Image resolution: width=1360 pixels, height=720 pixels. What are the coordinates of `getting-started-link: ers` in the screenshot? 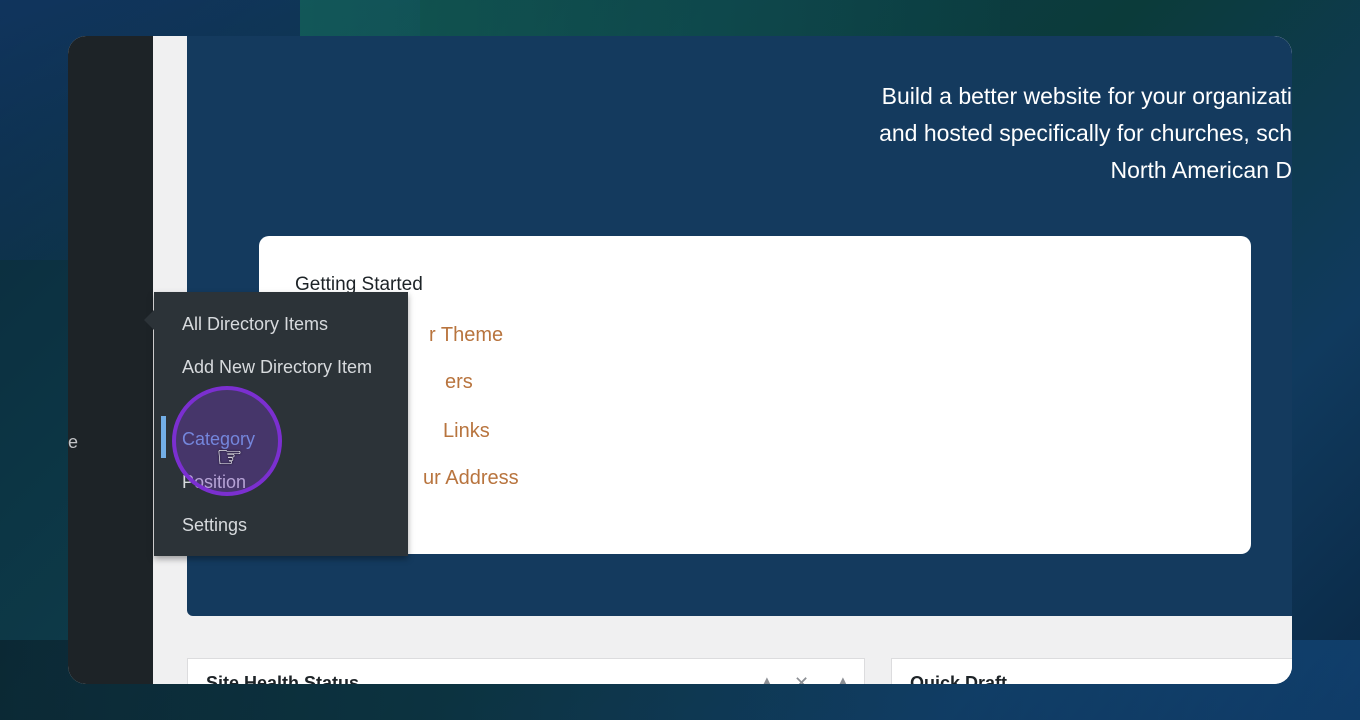 It's located at (459, 382).